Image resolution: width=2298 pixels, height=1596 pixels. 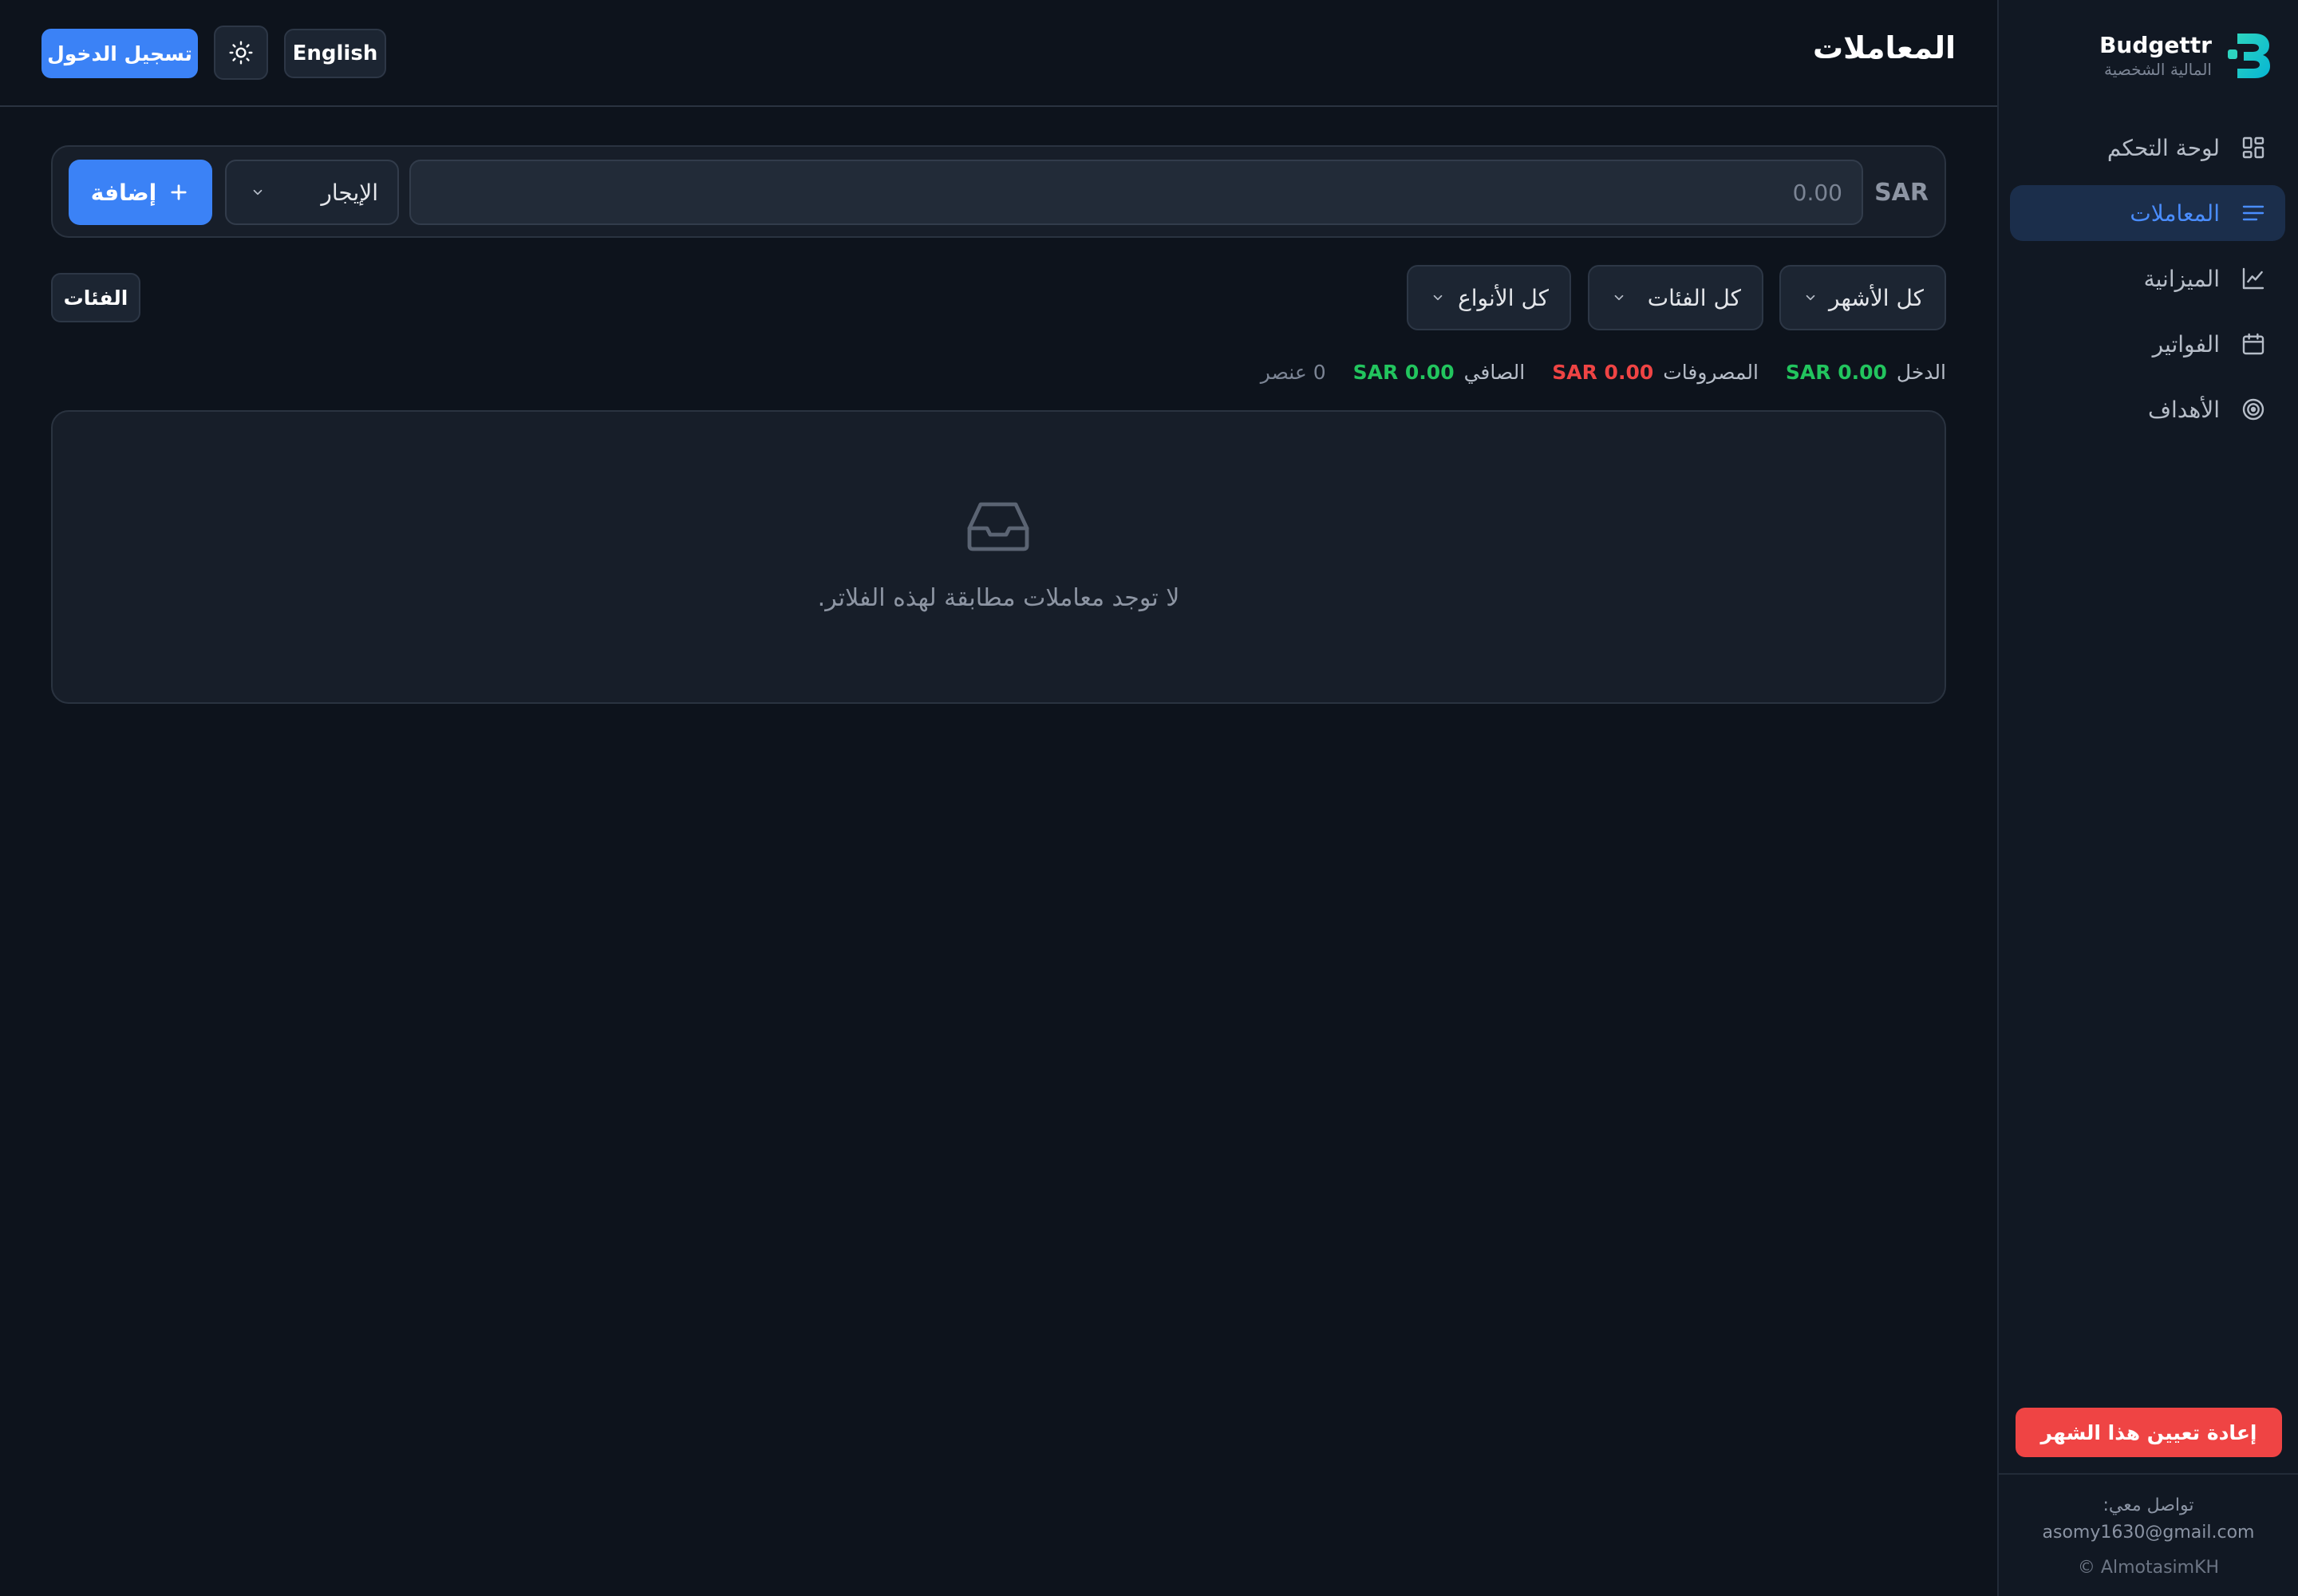 What do you see at coordinates (1884, 47) in the screenshot?
I see `page-title: المعاملات` at bounding box center [1884, 47].